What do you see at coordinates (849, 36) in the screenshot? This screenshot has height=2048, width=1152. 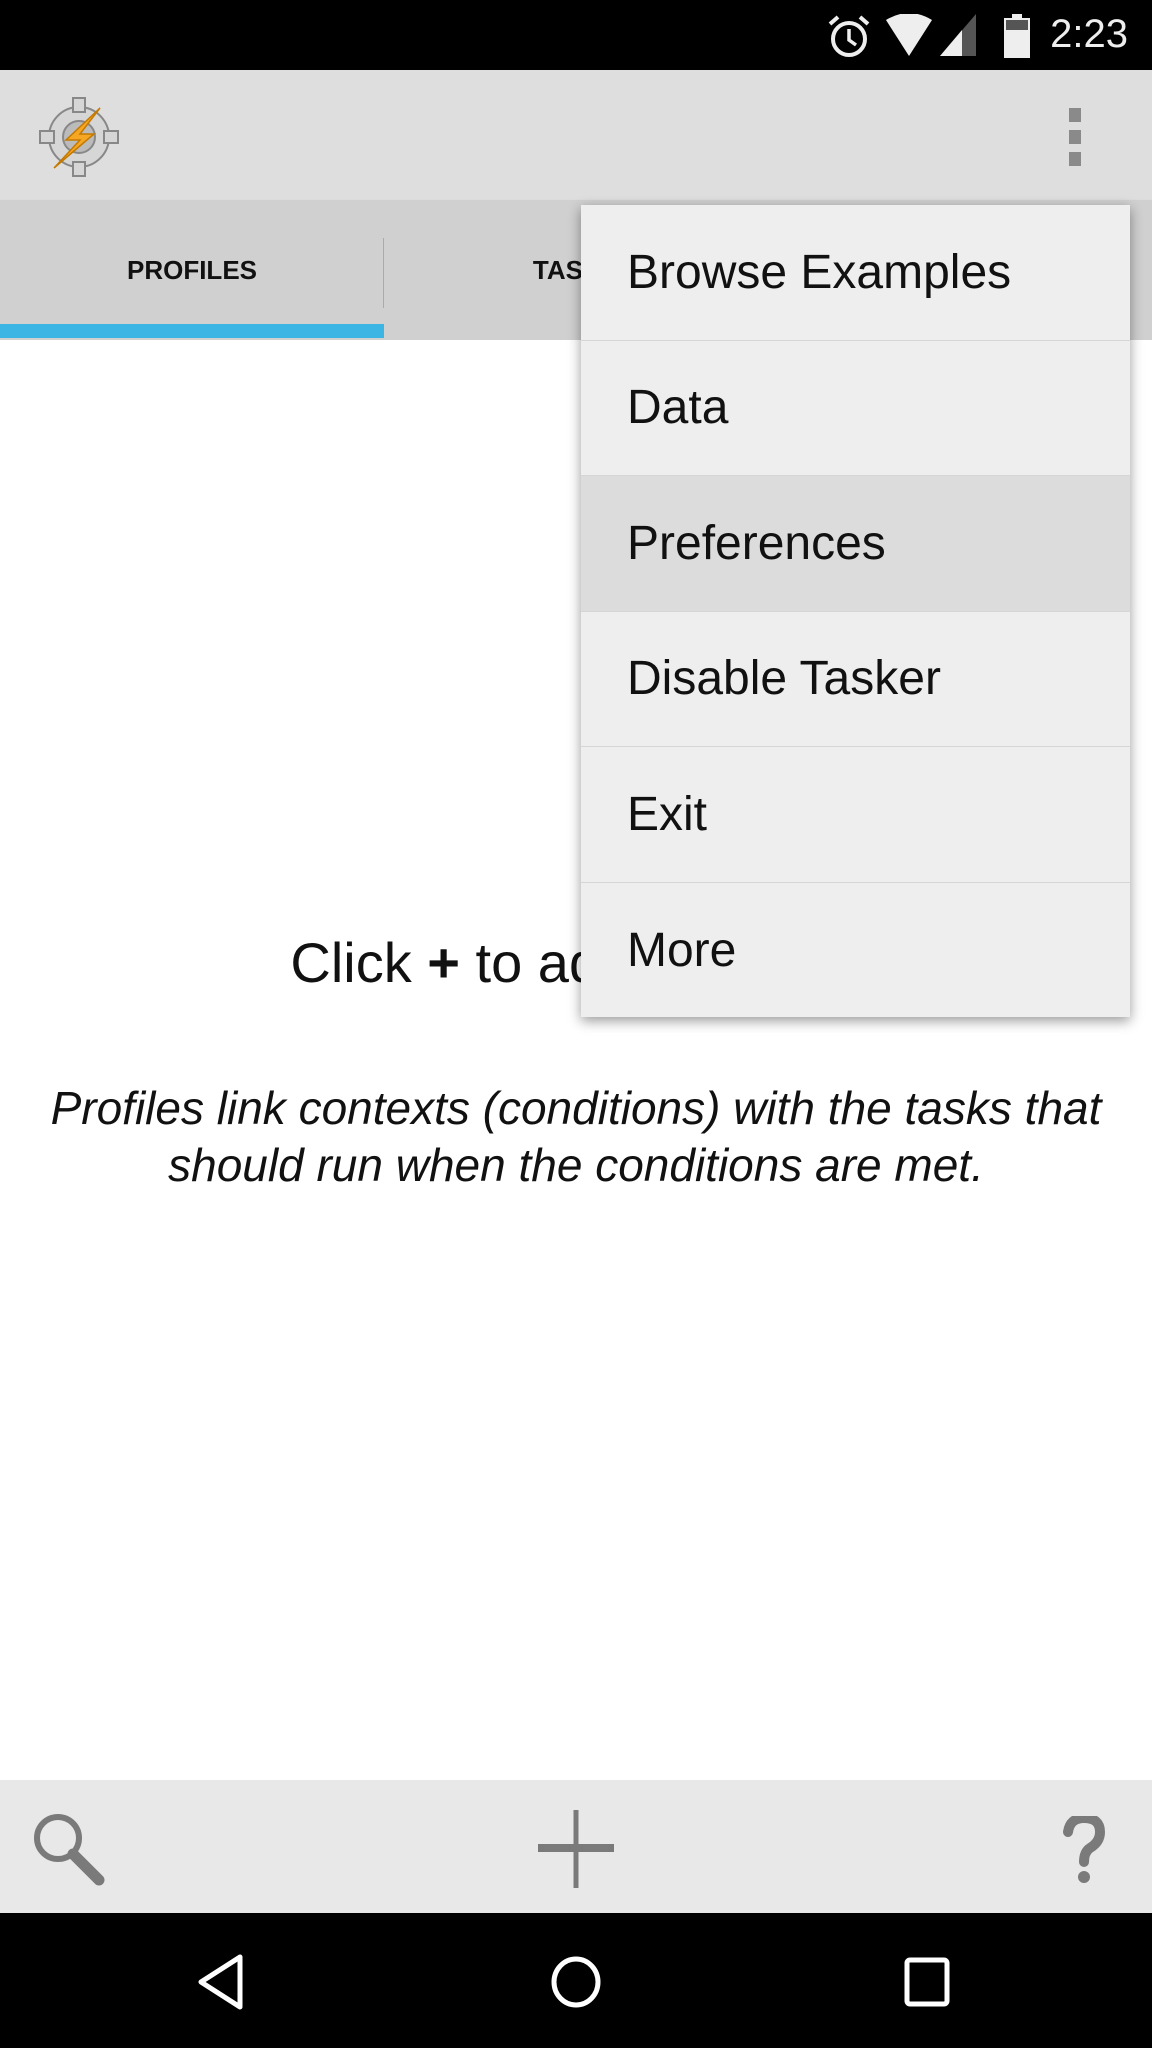 I see `alarm-icon` at bounding box center [849, 36].